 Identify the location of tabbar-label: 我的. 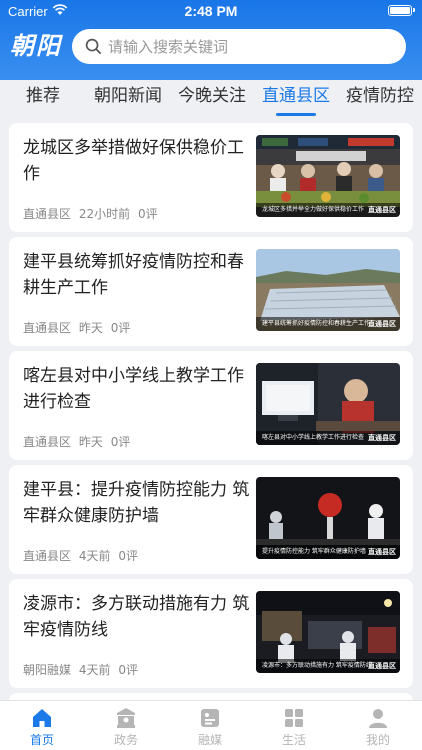
(377, 740).